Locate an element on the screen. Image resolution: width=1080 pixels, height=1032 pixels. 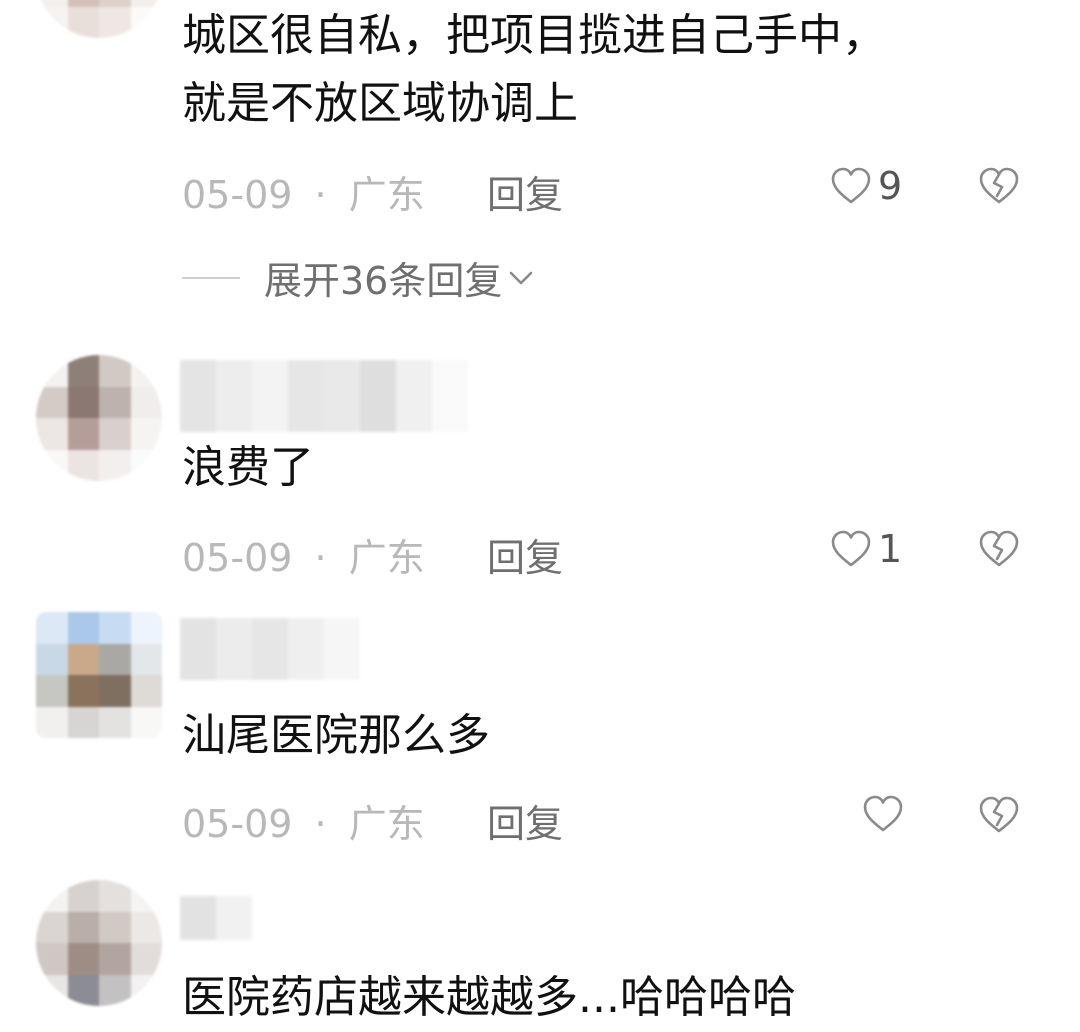
chevron-down-icon is located at coordinates (521, 277).